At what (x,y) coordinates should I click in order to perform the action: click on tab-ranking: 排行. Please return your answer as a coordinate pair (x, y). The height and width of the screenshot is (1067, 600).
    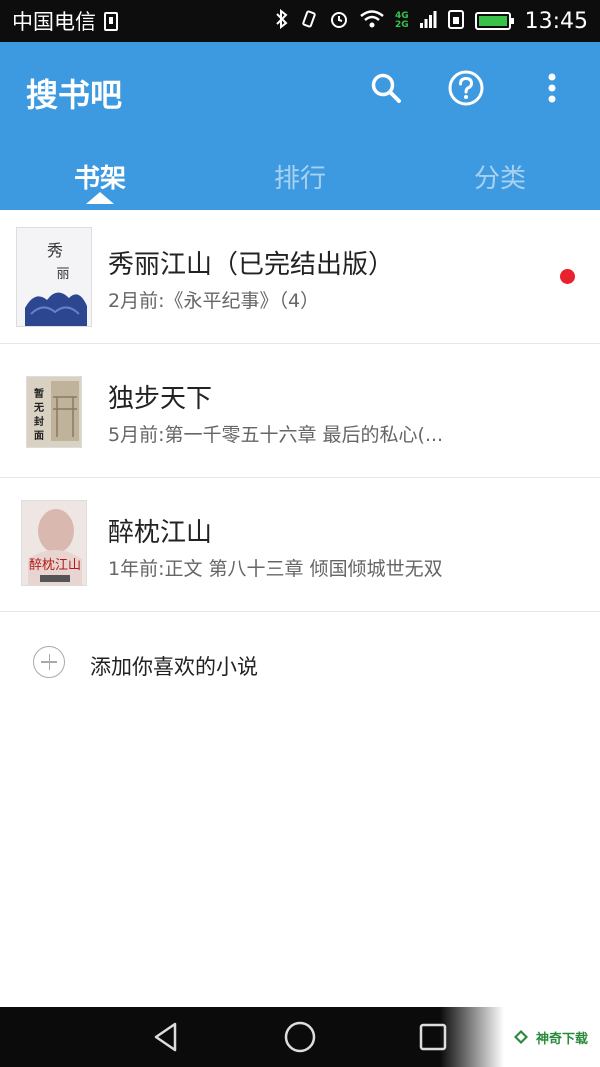
    Looking at the image, I should click on (300, 180).